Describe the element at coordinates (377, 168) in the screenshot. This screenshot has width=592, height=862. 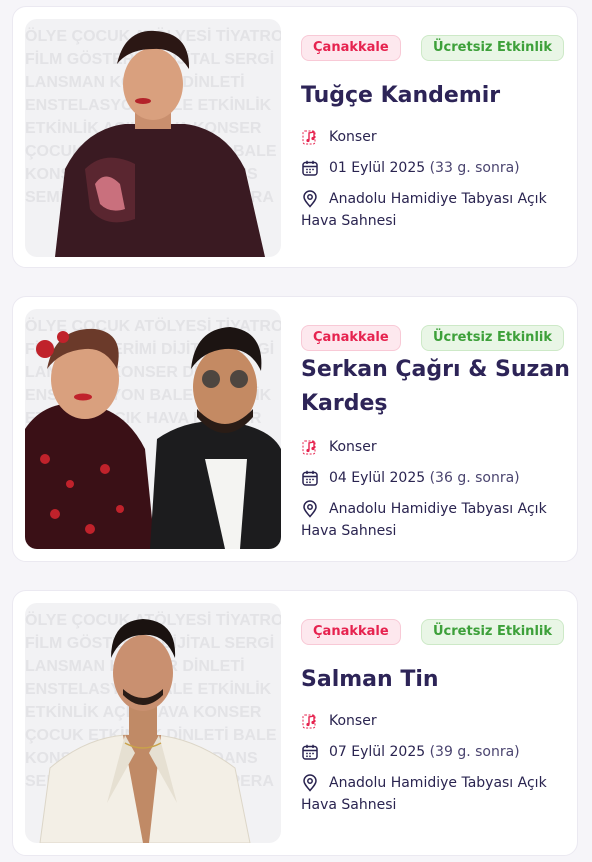
I see `event-date: 01 Eylül 2025` at that location.